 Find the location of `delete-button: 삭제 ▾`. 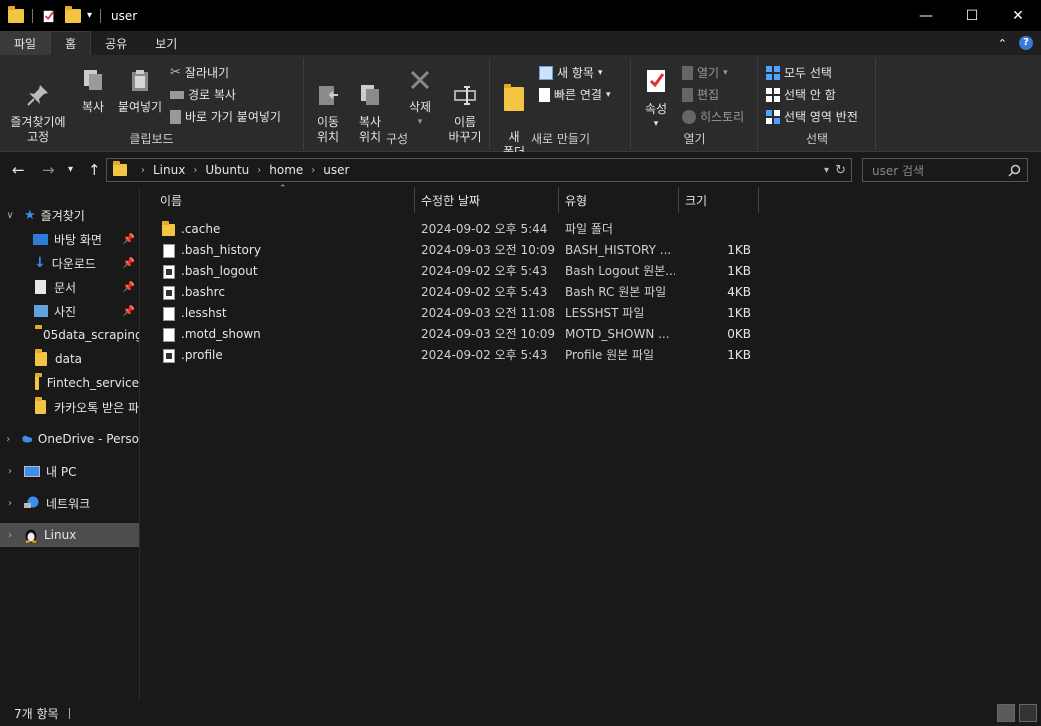

delete-button: 삭제 ▾ is located at coordinates (420, 99).